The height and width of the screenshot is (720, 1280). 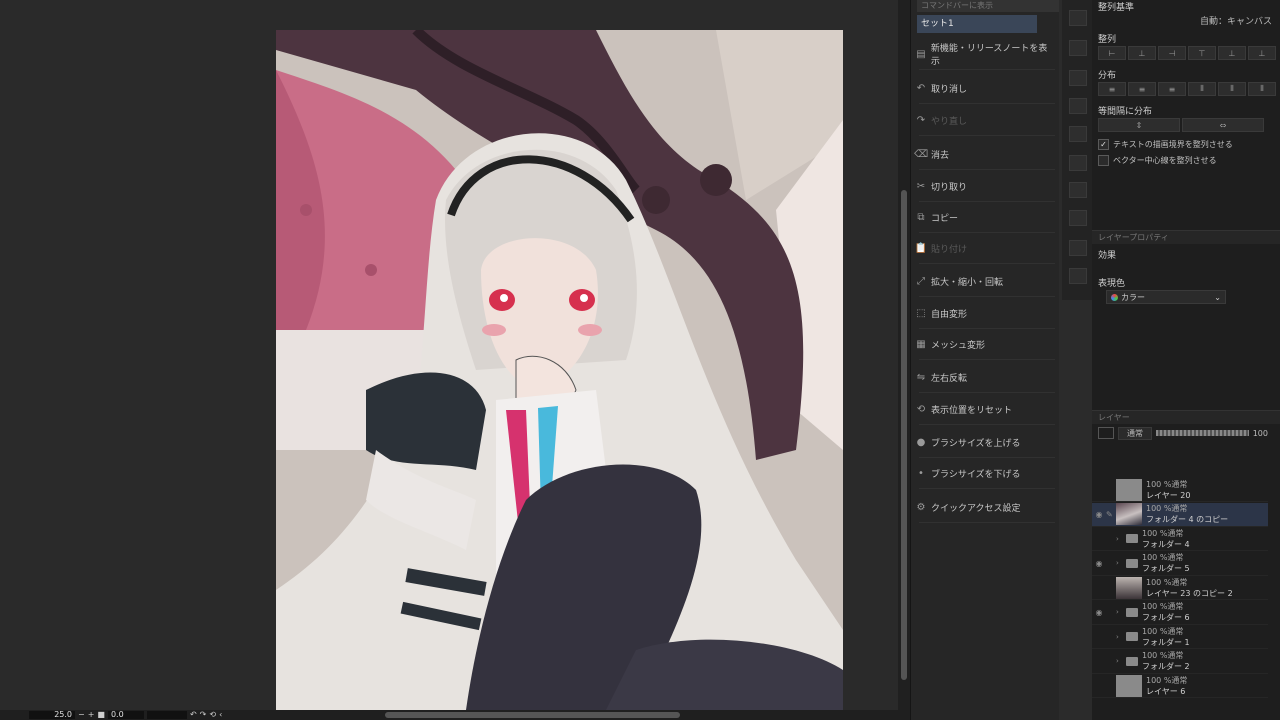 What do you see at coordinates (977, 24) in the screenshot?
I see `quick-access-set-selector: セット1` at bounding box center [977, 24].